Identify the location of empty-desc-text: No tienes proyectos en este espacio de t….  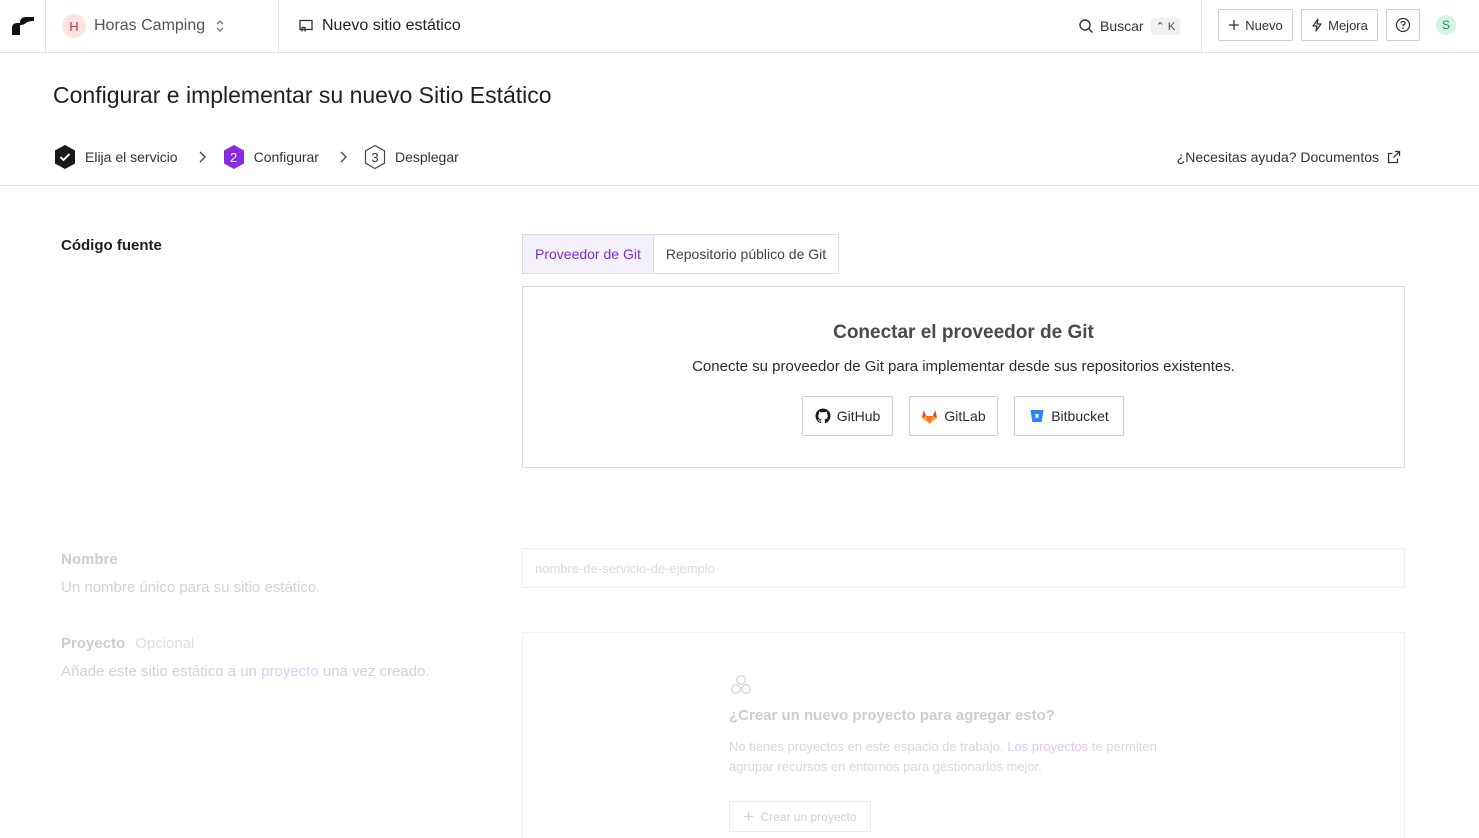
(868, 746).